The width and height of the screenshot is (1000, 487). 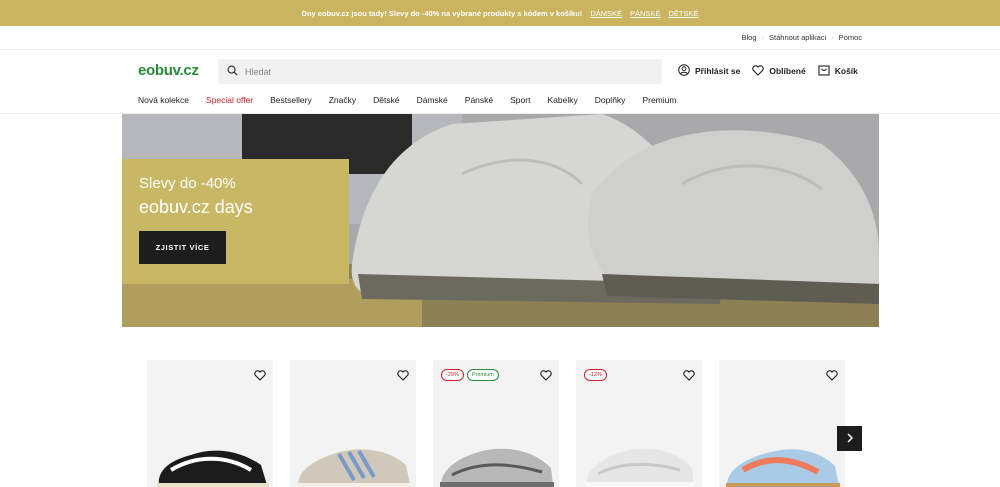 What do you see at coordinates (432, 100) in the screenshot?
I see `nav-item-women: Dámské` at bounding box center [432, 100].